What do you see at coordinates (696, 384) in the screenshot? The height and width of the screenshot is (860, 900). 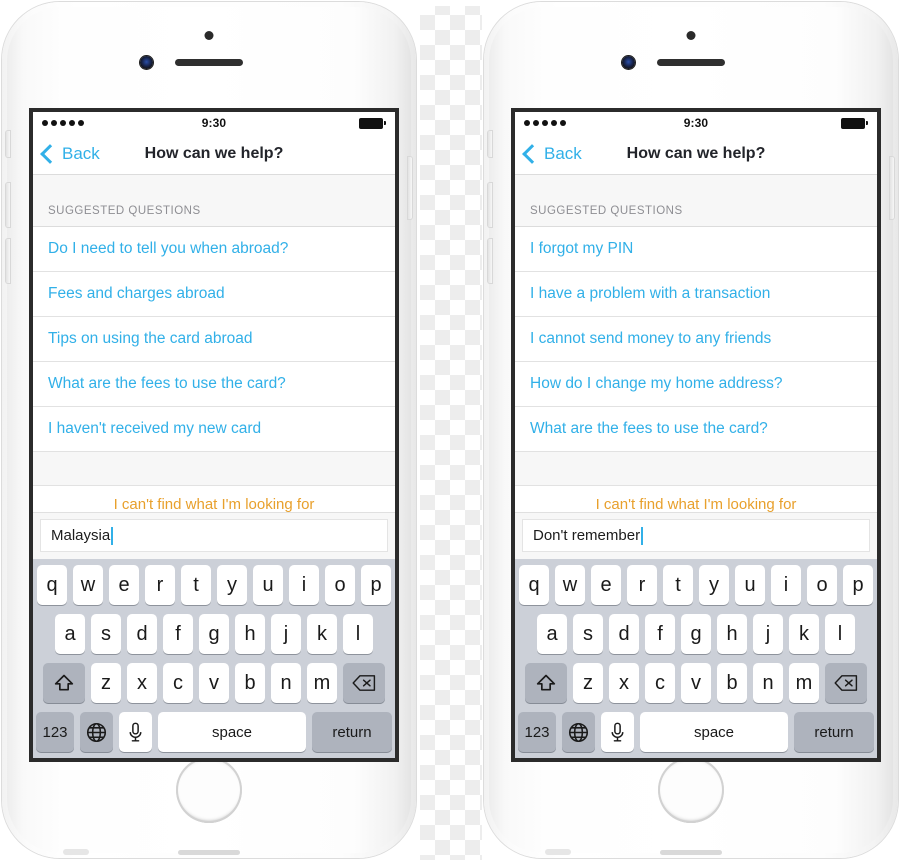 I see `suggested-question-row: How do I change my home address?` at bounding box center [696, 384].